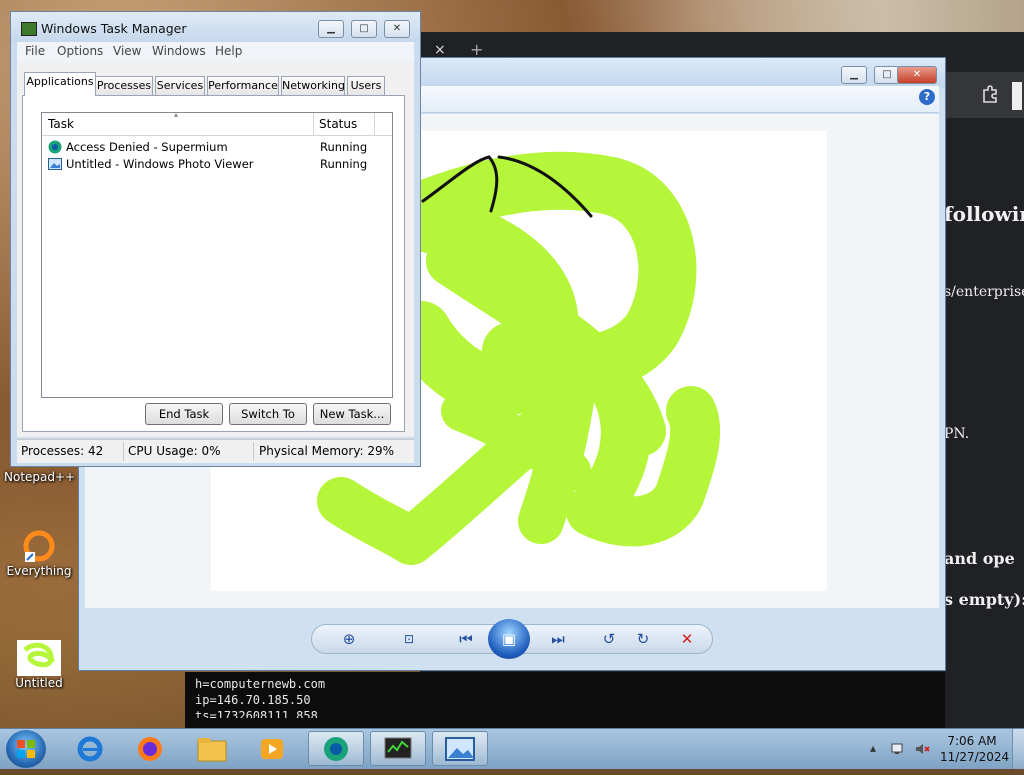  I want to click on everything-search-icon, so click(39, 546).